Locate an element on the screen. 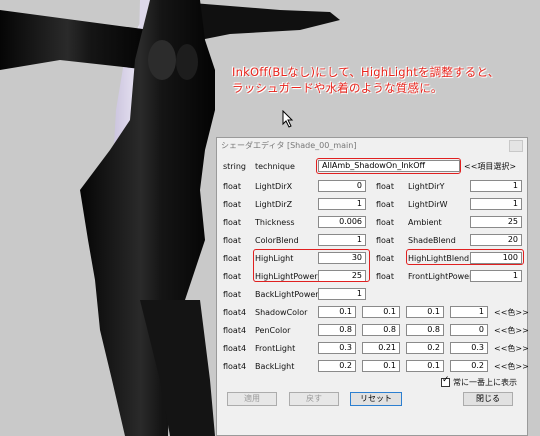 The height and width of the screenshot is (436, 540). param-name: FrontLight is located at coordinates (275, 348).